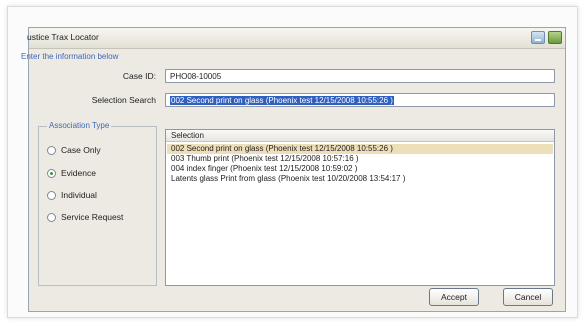 The height and width of the screenshot is (326, 586). Describe the element at coordinates (528, 297) in the screenshot. I see `cancel-button: Cancel` at that location.